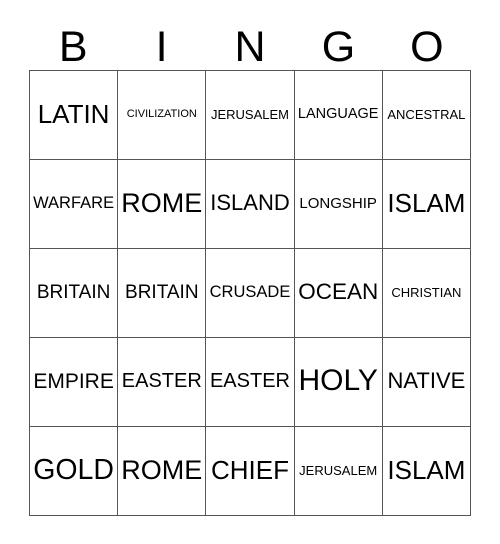 This screenshot has width=500, height=544. I want to click on bingo-cell: OCEAN, so click(338, 293).